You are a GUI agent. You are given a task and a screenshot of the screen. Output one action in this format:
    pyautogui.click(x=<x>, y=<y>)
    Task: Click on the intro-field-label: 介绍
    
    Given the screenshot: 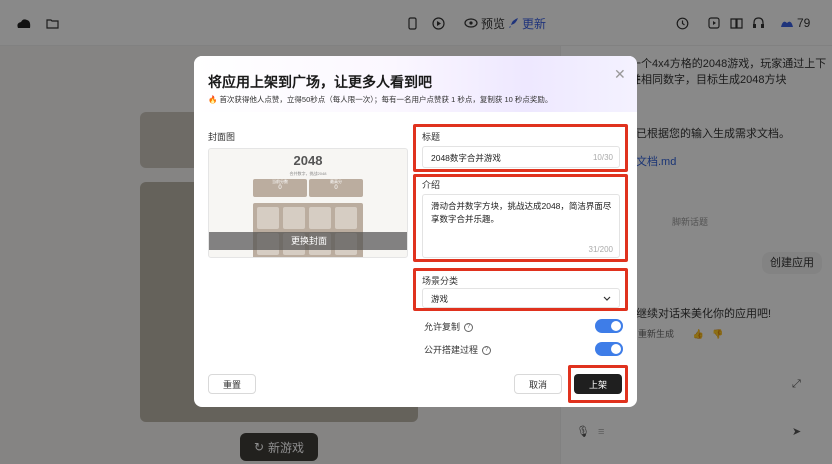 What is the action you would take?
    pyautogui.click(x=431, y=185)
    